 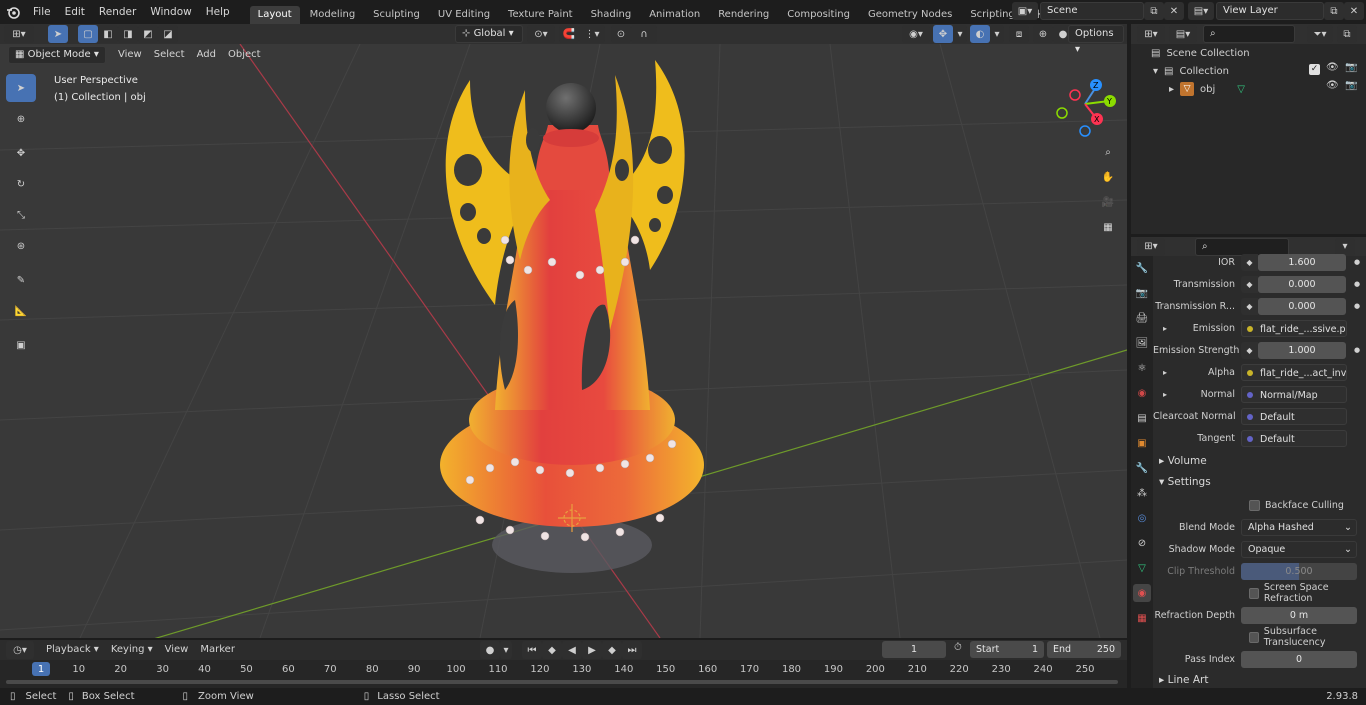 What do you see at coordinates (21, 311) in the screenshot?
I see `measure-tool-icon: 📐` at bounding box center [21, 311].